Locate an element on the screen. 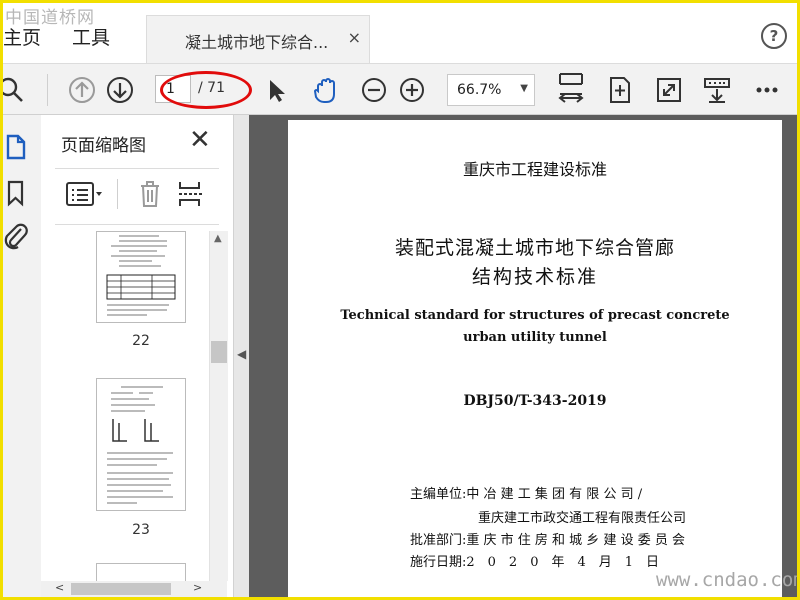  tab-home: 主页 is located at coordinates (22, 36).